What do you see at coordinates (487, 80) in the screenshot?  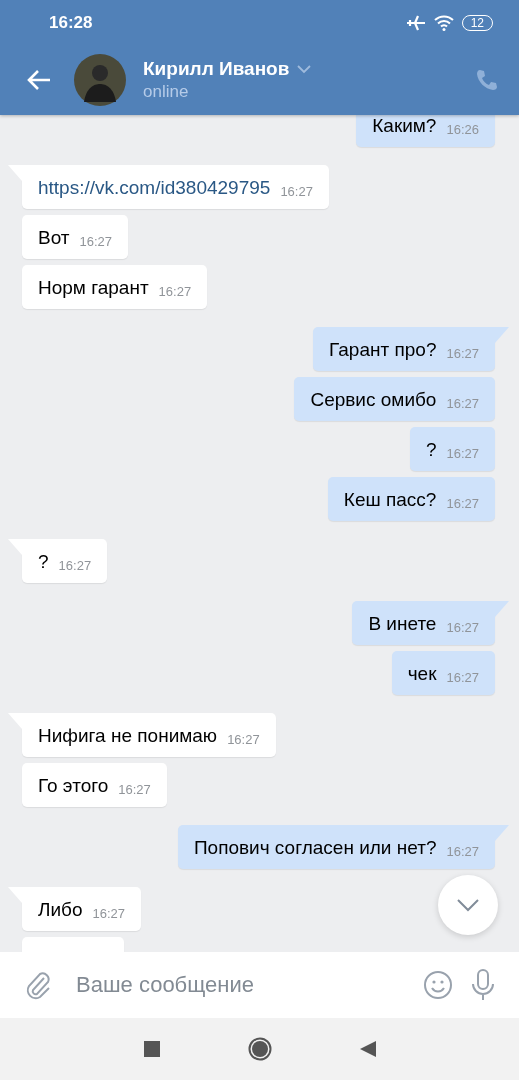 I see `phone-icon` at bounding box center [487, 80].